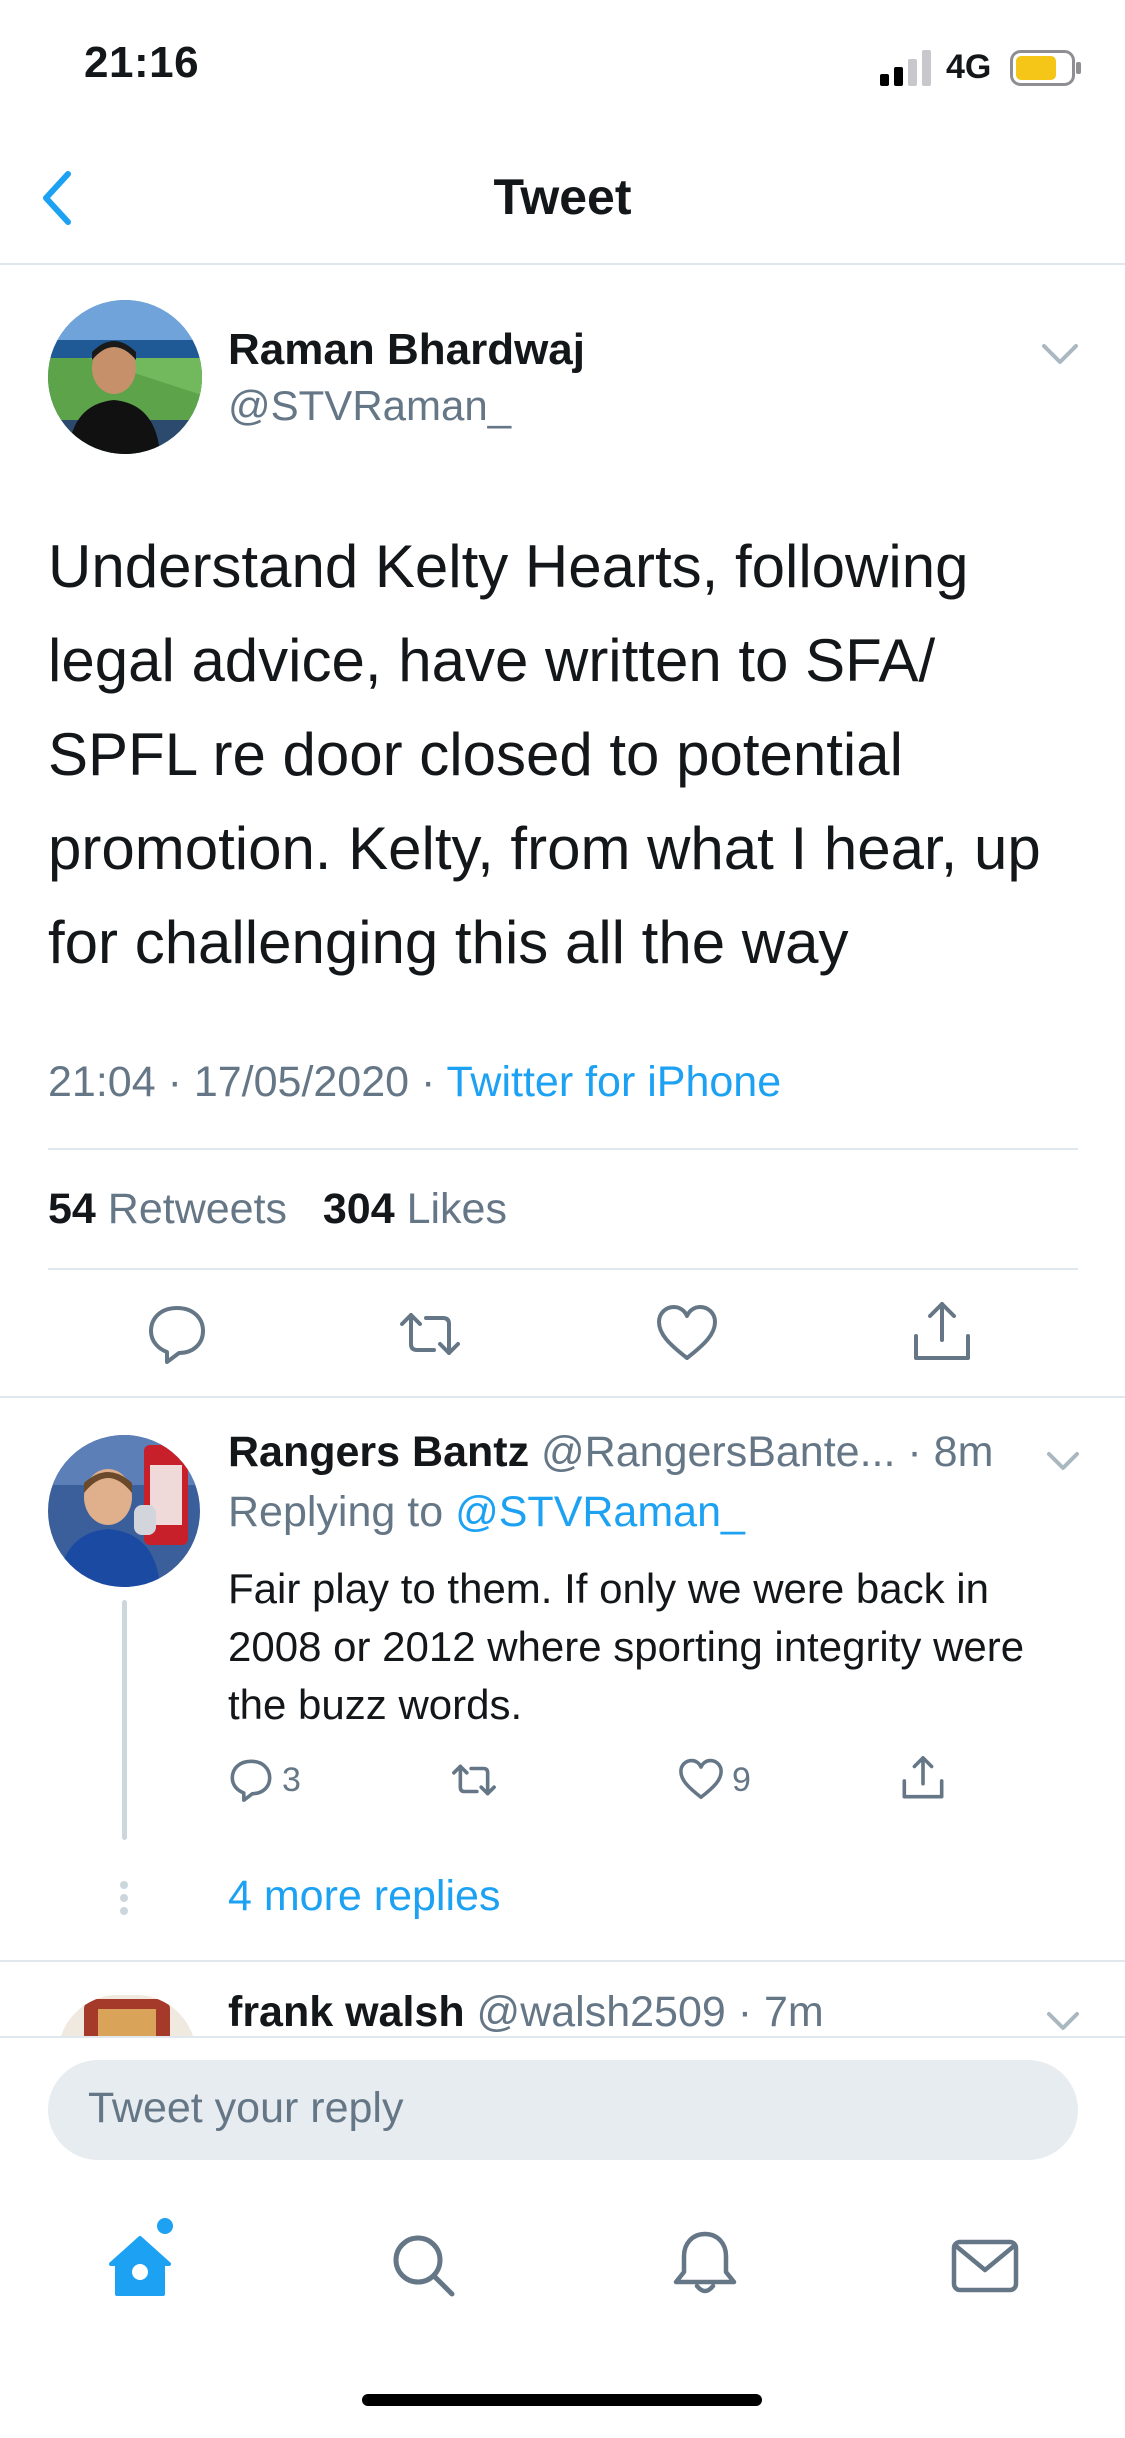  I want to click on tweet-stats: 54 Retweets 304 Likes, so click(277, 1209).